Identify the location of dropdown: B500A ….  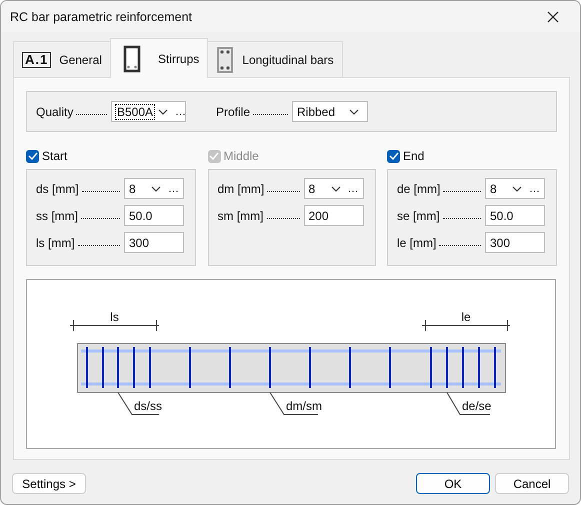
(148, 111).